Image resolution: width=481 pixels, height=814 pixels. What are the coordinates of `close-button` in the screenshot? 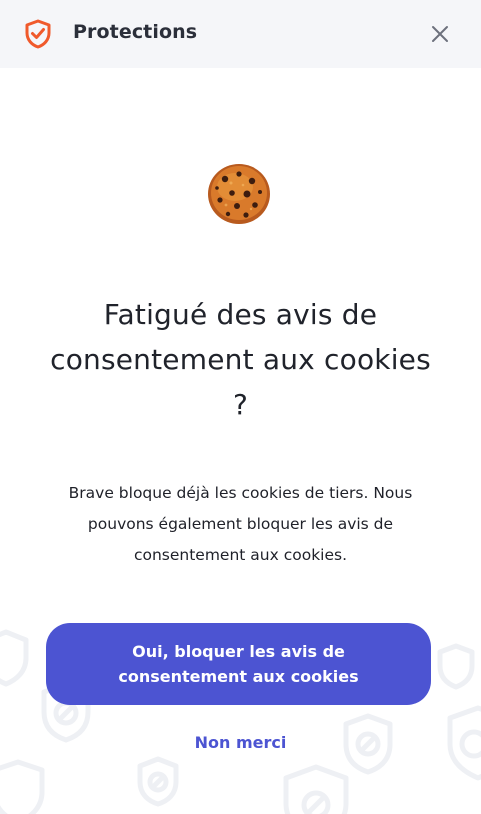 It's located at (440, 34).